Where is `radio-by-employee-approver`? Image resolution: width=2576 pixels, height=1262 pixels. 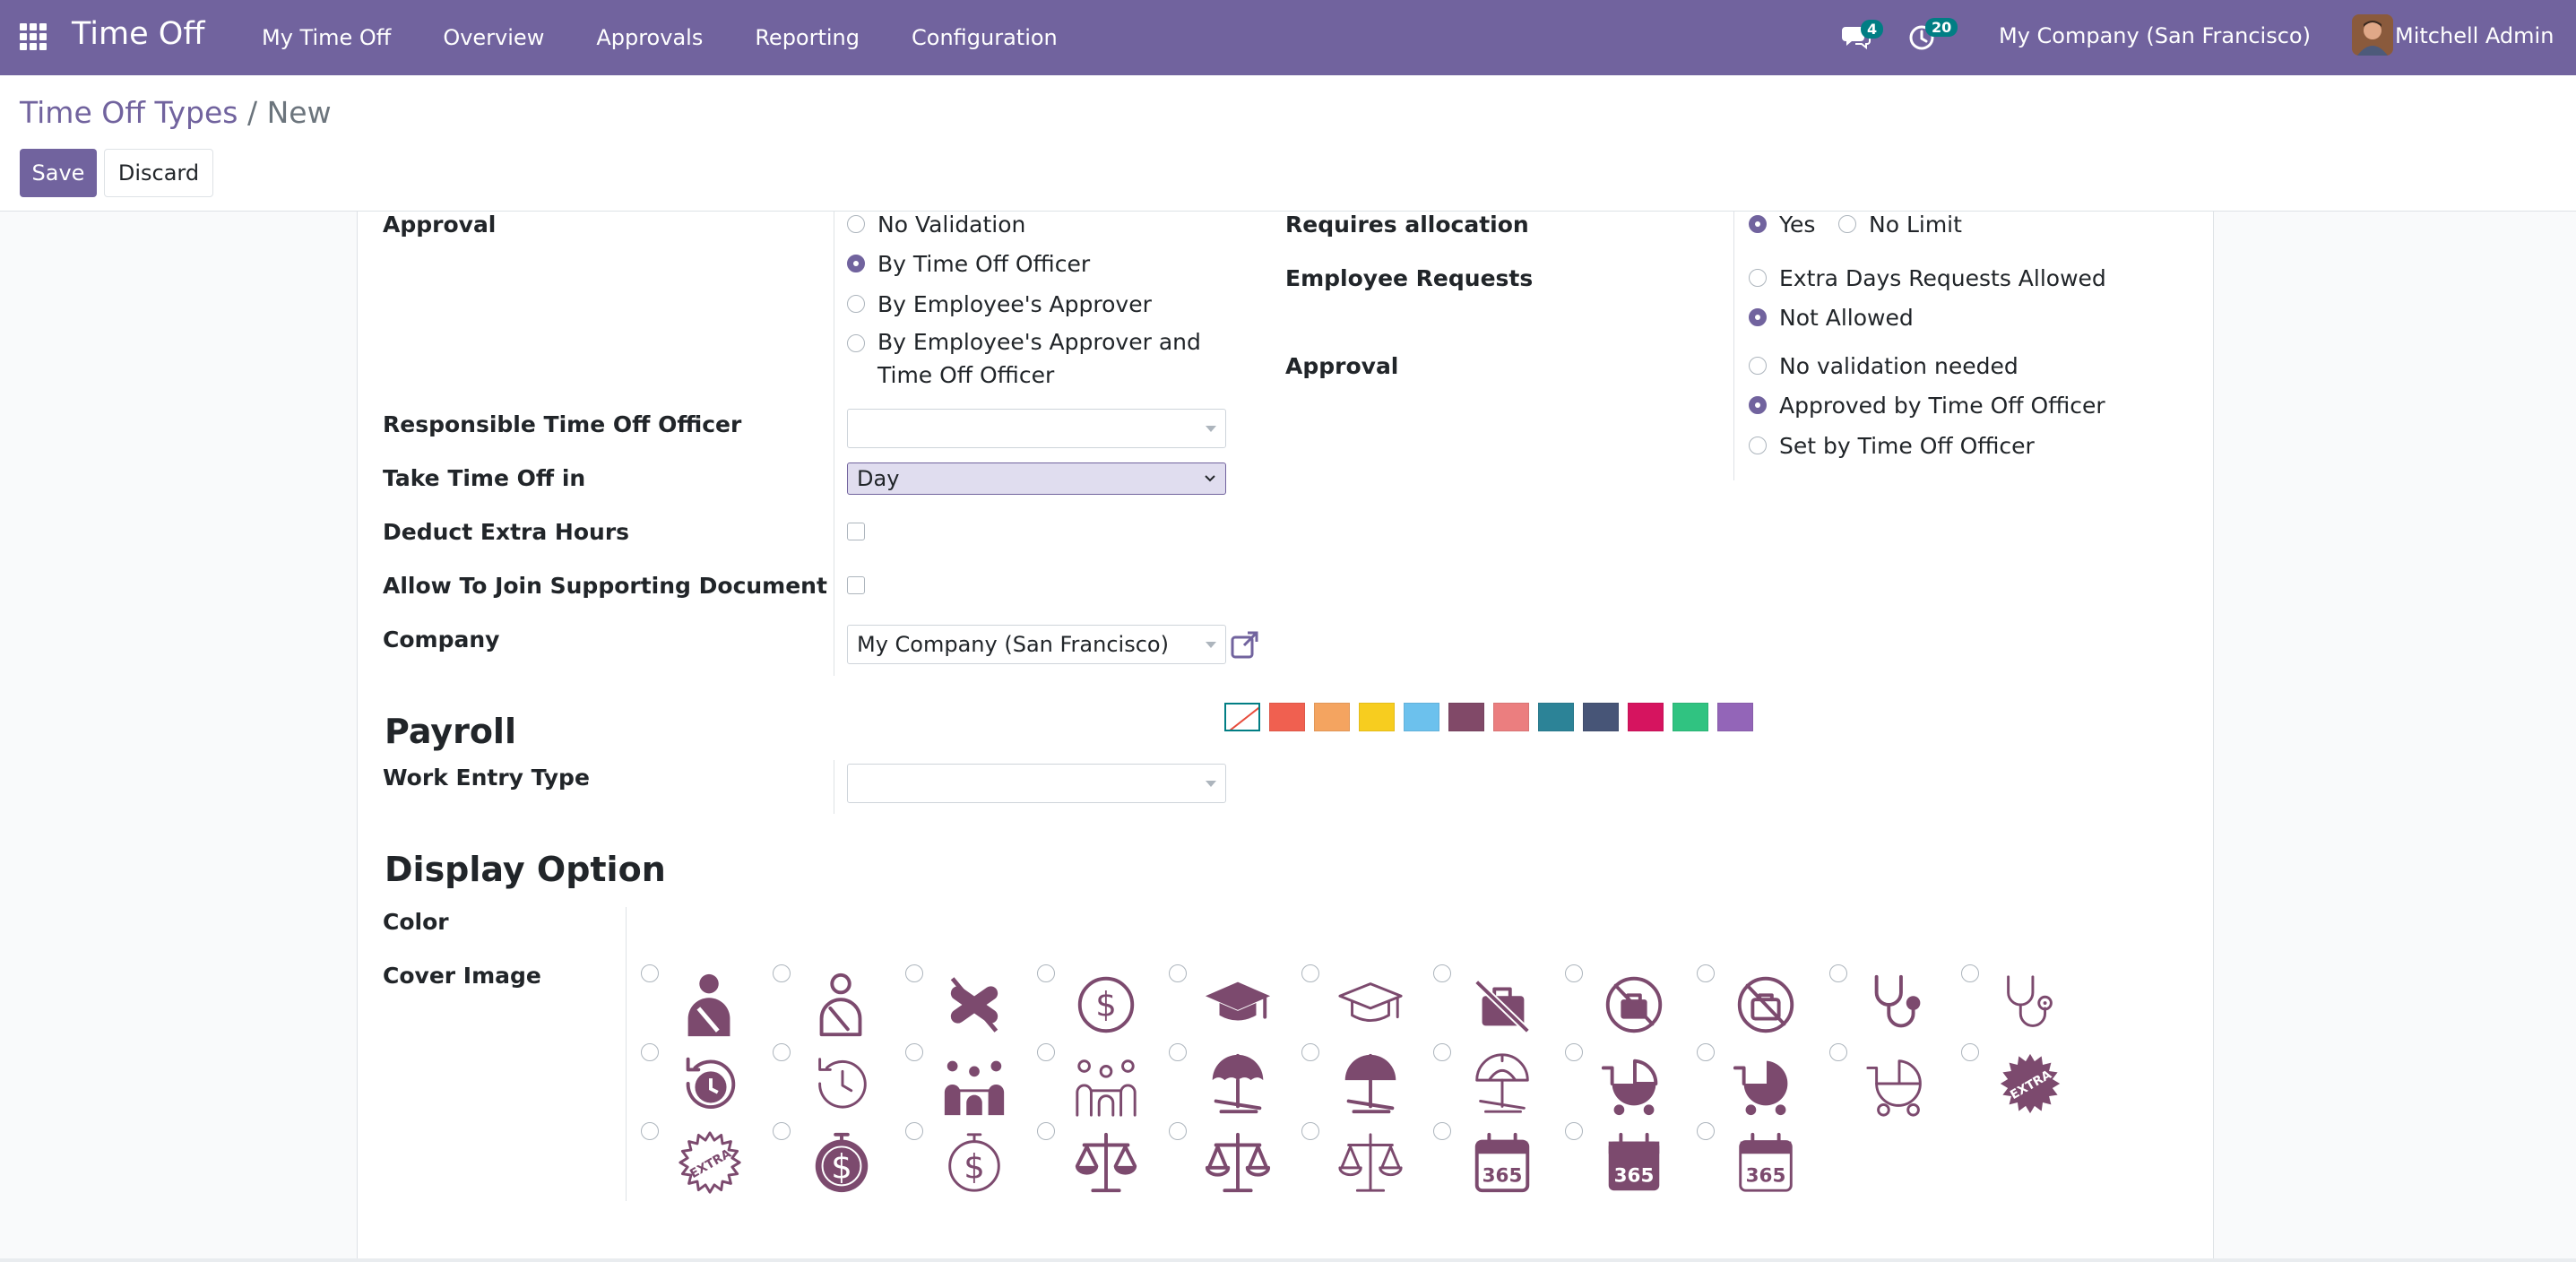 radio-by-employee-approver is located at coordinates (856, 304).